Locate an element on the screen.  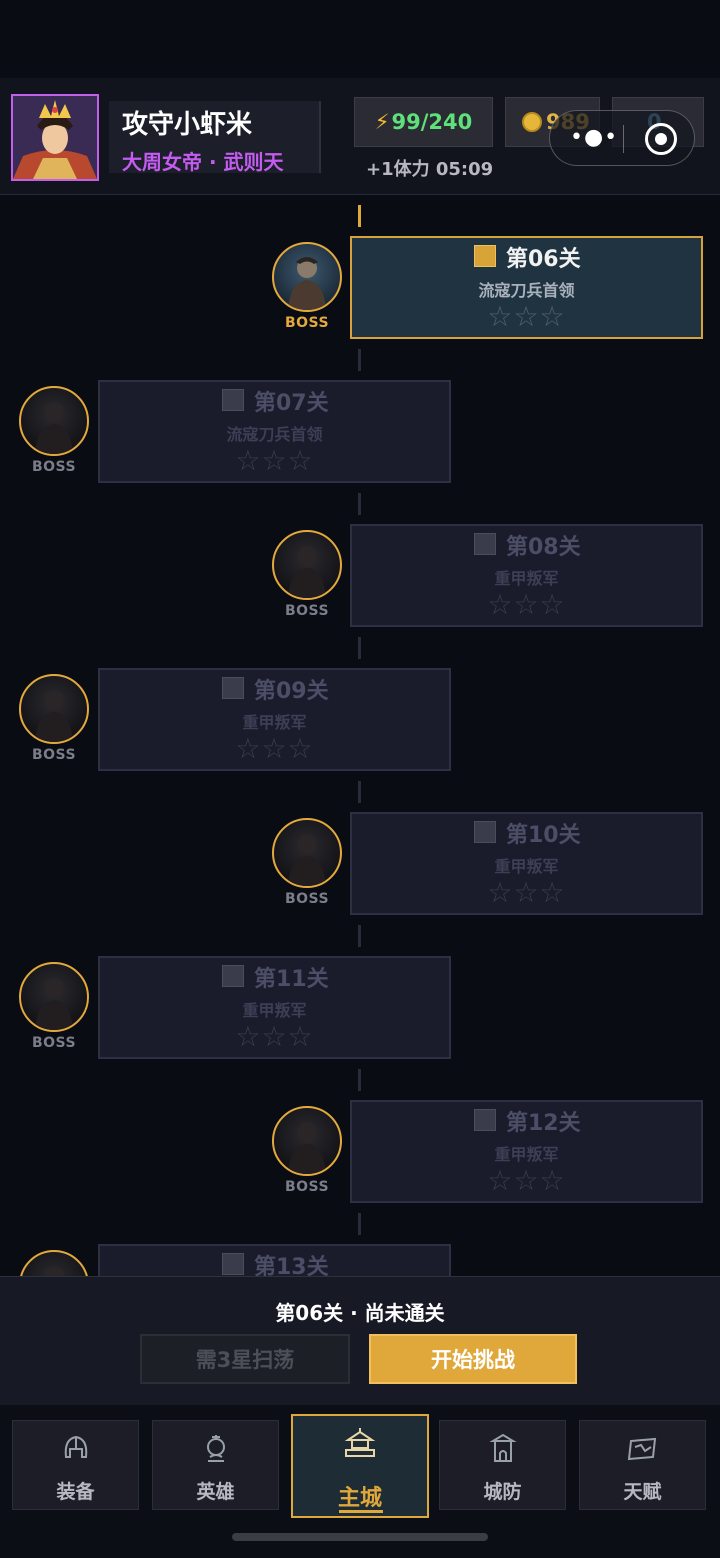
nav-tab-label: 装备 is located at coordinates (75, 1492).